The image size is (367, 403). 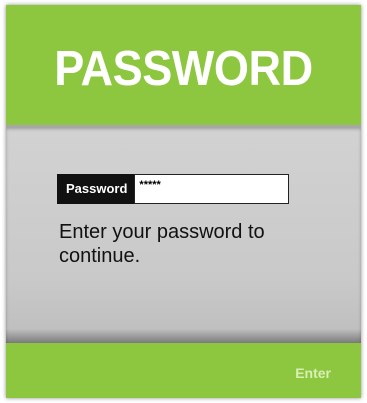 What do you see at coordinates (162, 244) in the screenshot?
I see `instruction-text: Enter your password to continue.` at bounding box center [162, 244].